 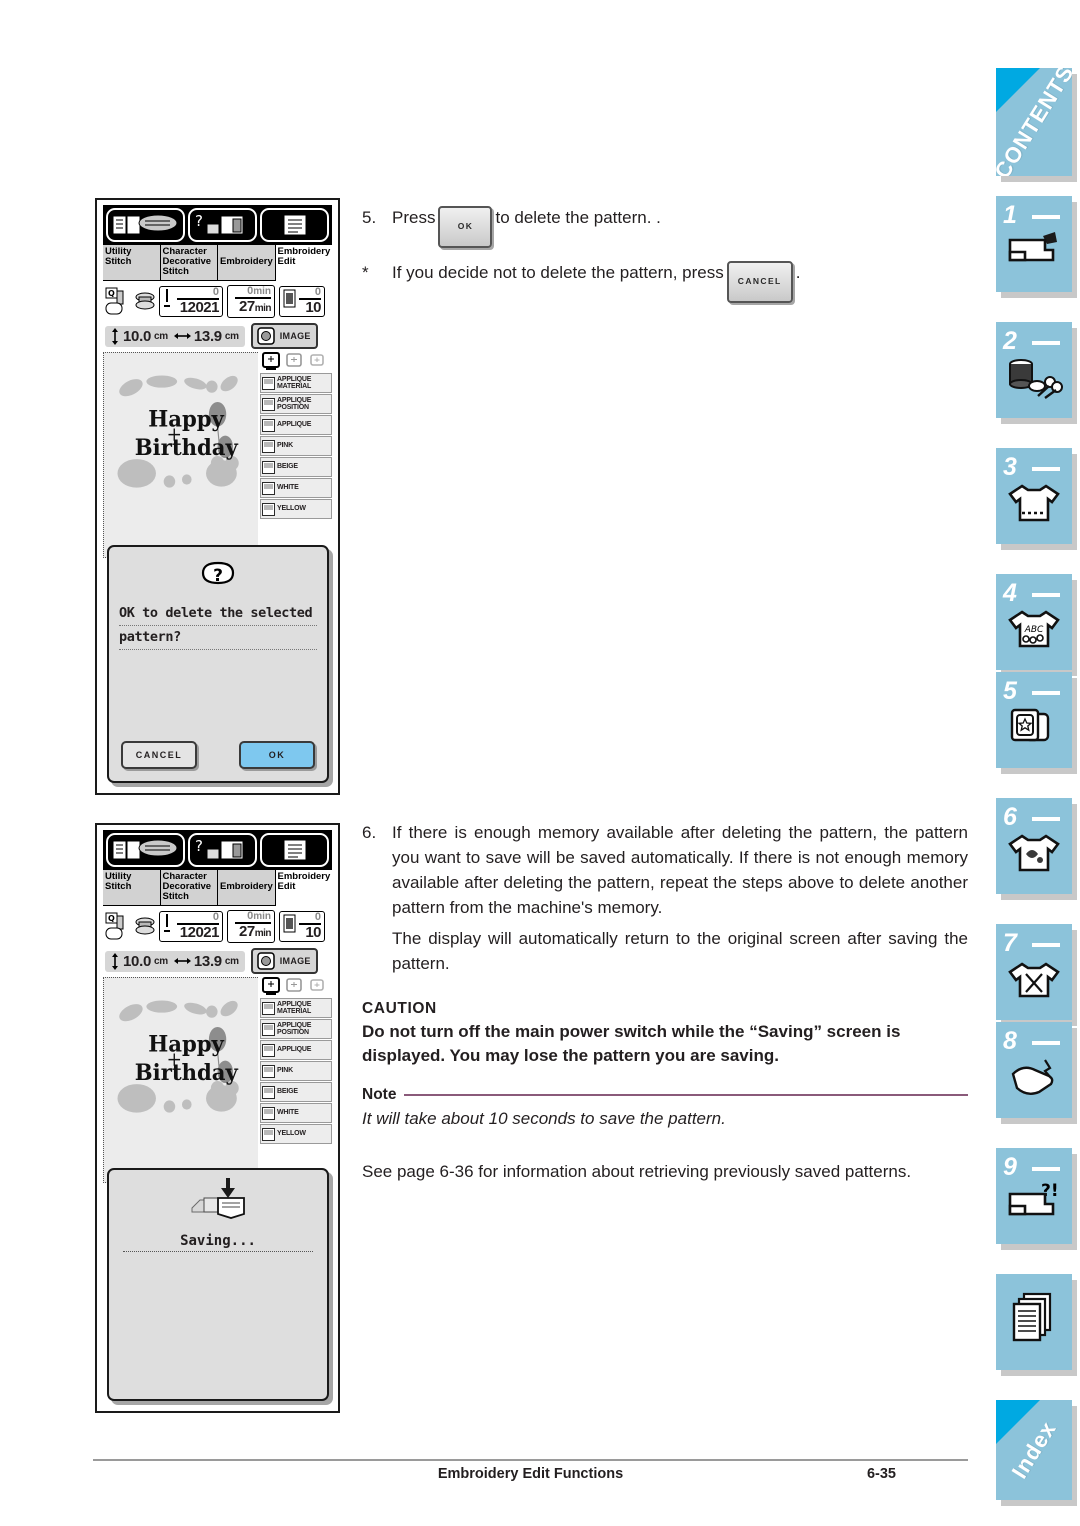 What do you see at coordinates (159, 755) in the screenshot?
I see `dialog-cancel-button: CANCEL` at bounding box center [159, 755].